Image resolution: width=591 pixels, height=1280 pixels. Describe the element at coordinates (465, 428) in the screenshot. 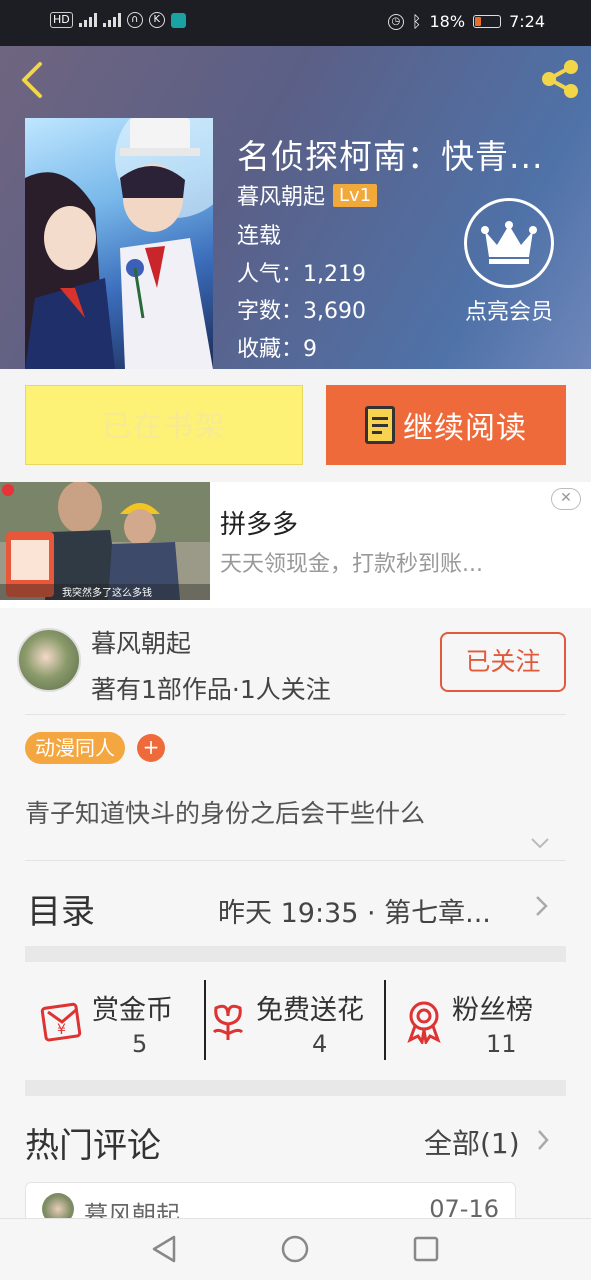

I see `continue-reading-label: 继续阅读` at that location.